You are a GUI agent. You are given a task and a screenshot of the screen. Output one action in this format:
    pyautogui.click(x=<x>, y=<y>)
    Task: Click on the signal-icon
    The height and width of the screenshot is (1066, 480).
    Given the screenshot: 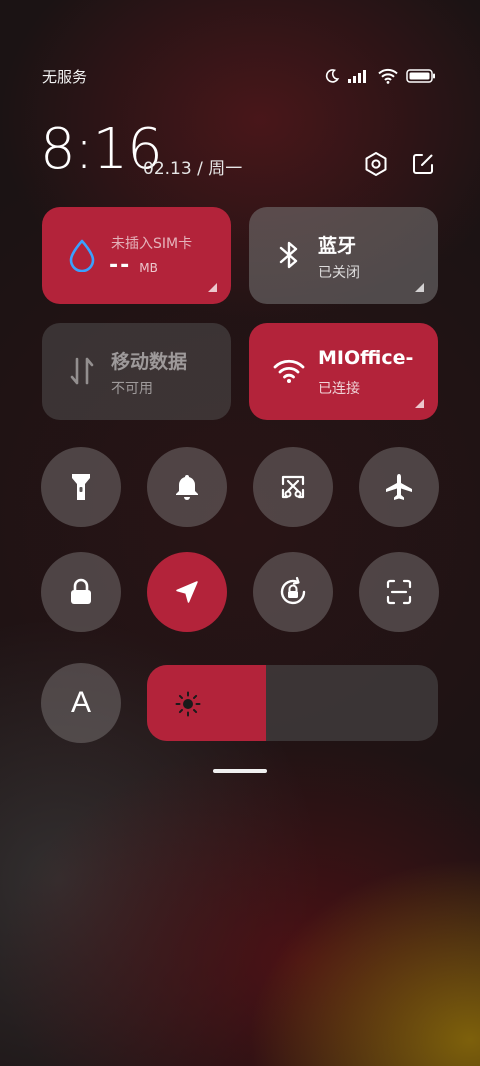 What is the action you would take?
    pyautogui.click(x=357, y=76)
    